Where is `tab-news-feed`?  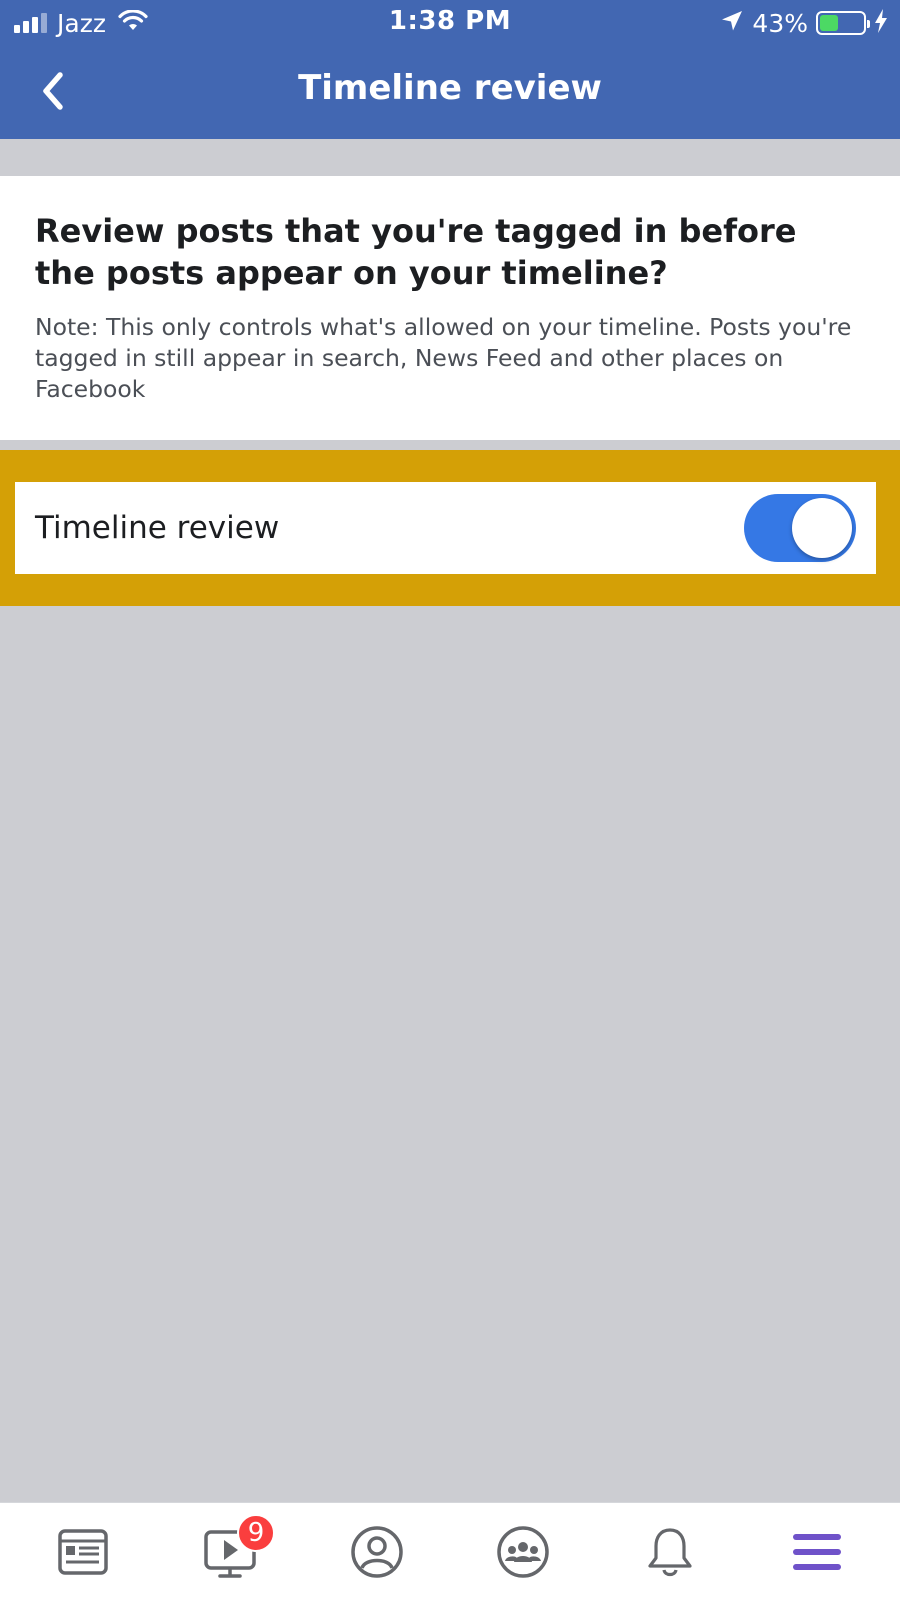
tab-news-feed is located at coordinates (83, 1552).